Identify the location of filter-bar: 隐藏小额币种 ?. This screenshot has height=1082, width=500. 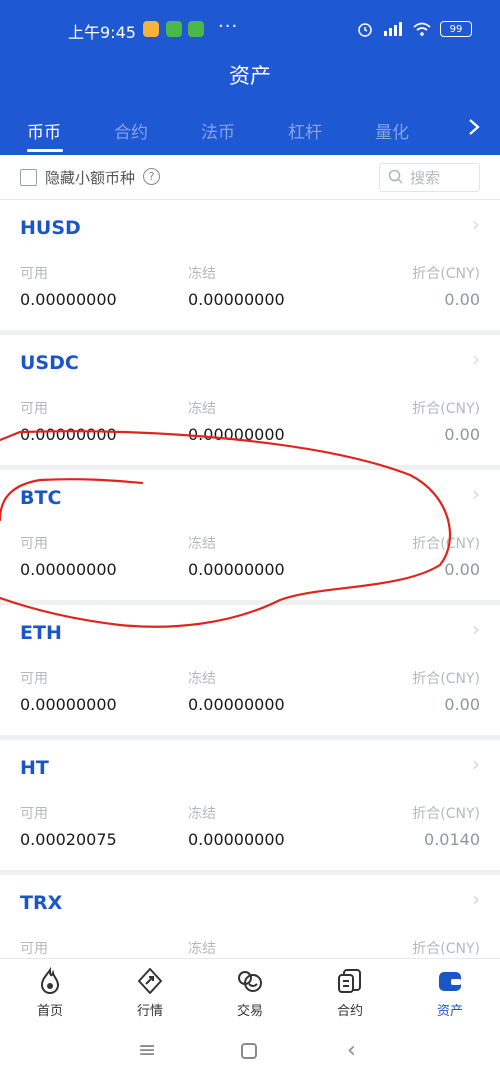
(250, 177).